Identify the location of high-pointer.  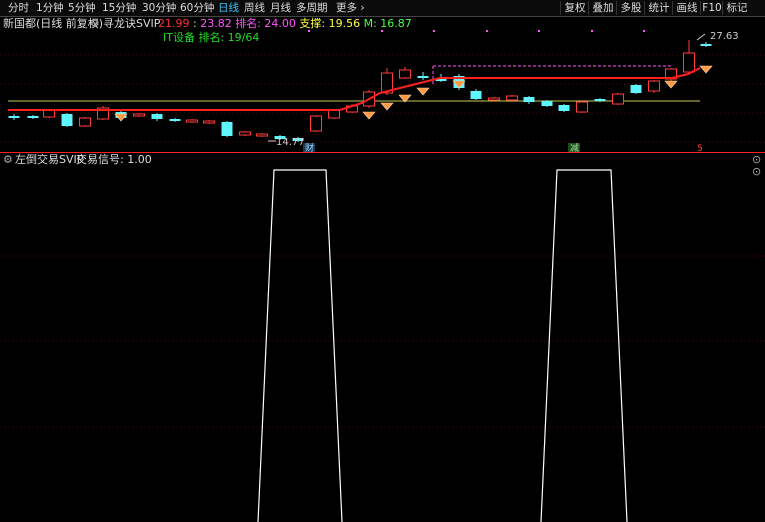
(701, 37).